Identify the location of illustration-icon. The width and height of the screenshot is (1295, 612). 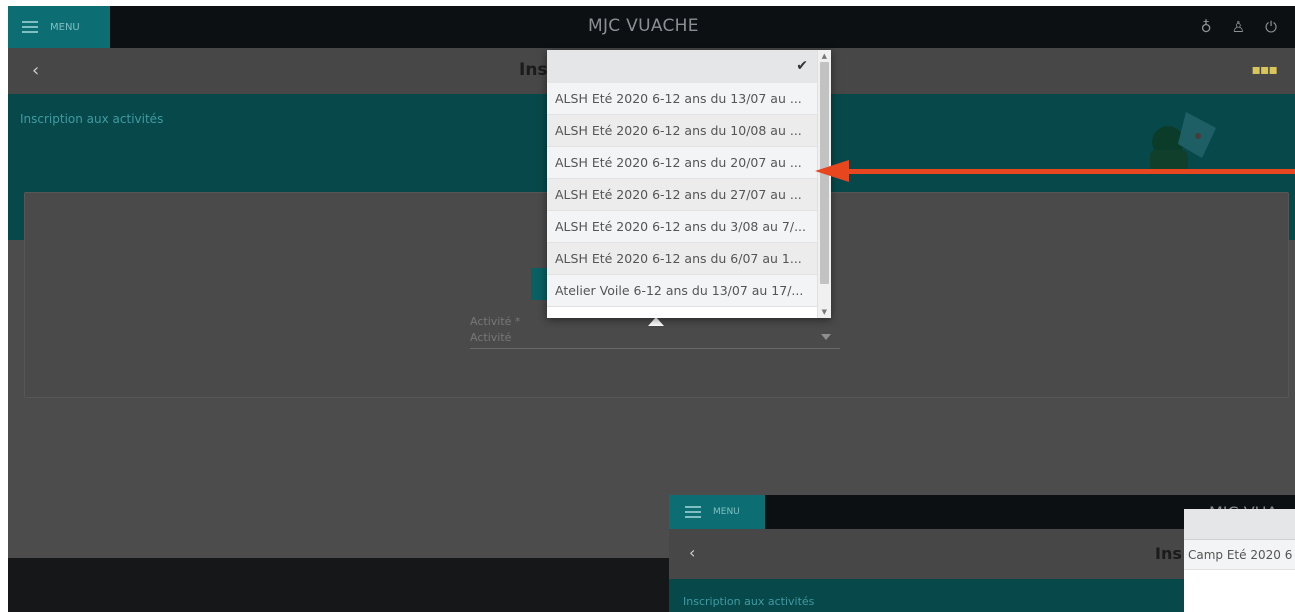
(1183, 142).